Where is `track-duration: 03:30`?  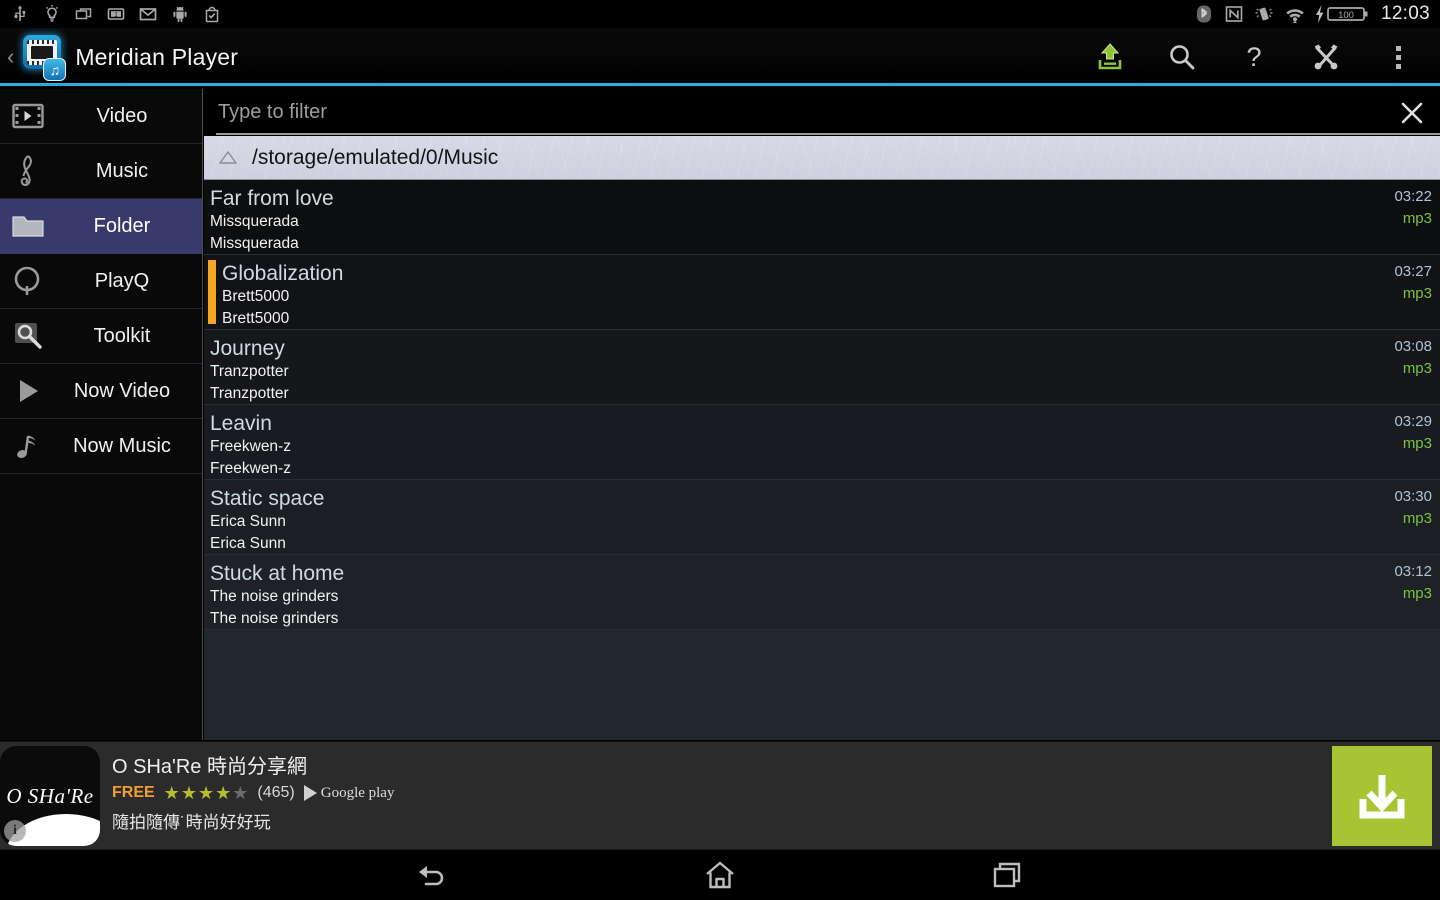
track-duration: 03:30 is located at coordinates (1413, 496).